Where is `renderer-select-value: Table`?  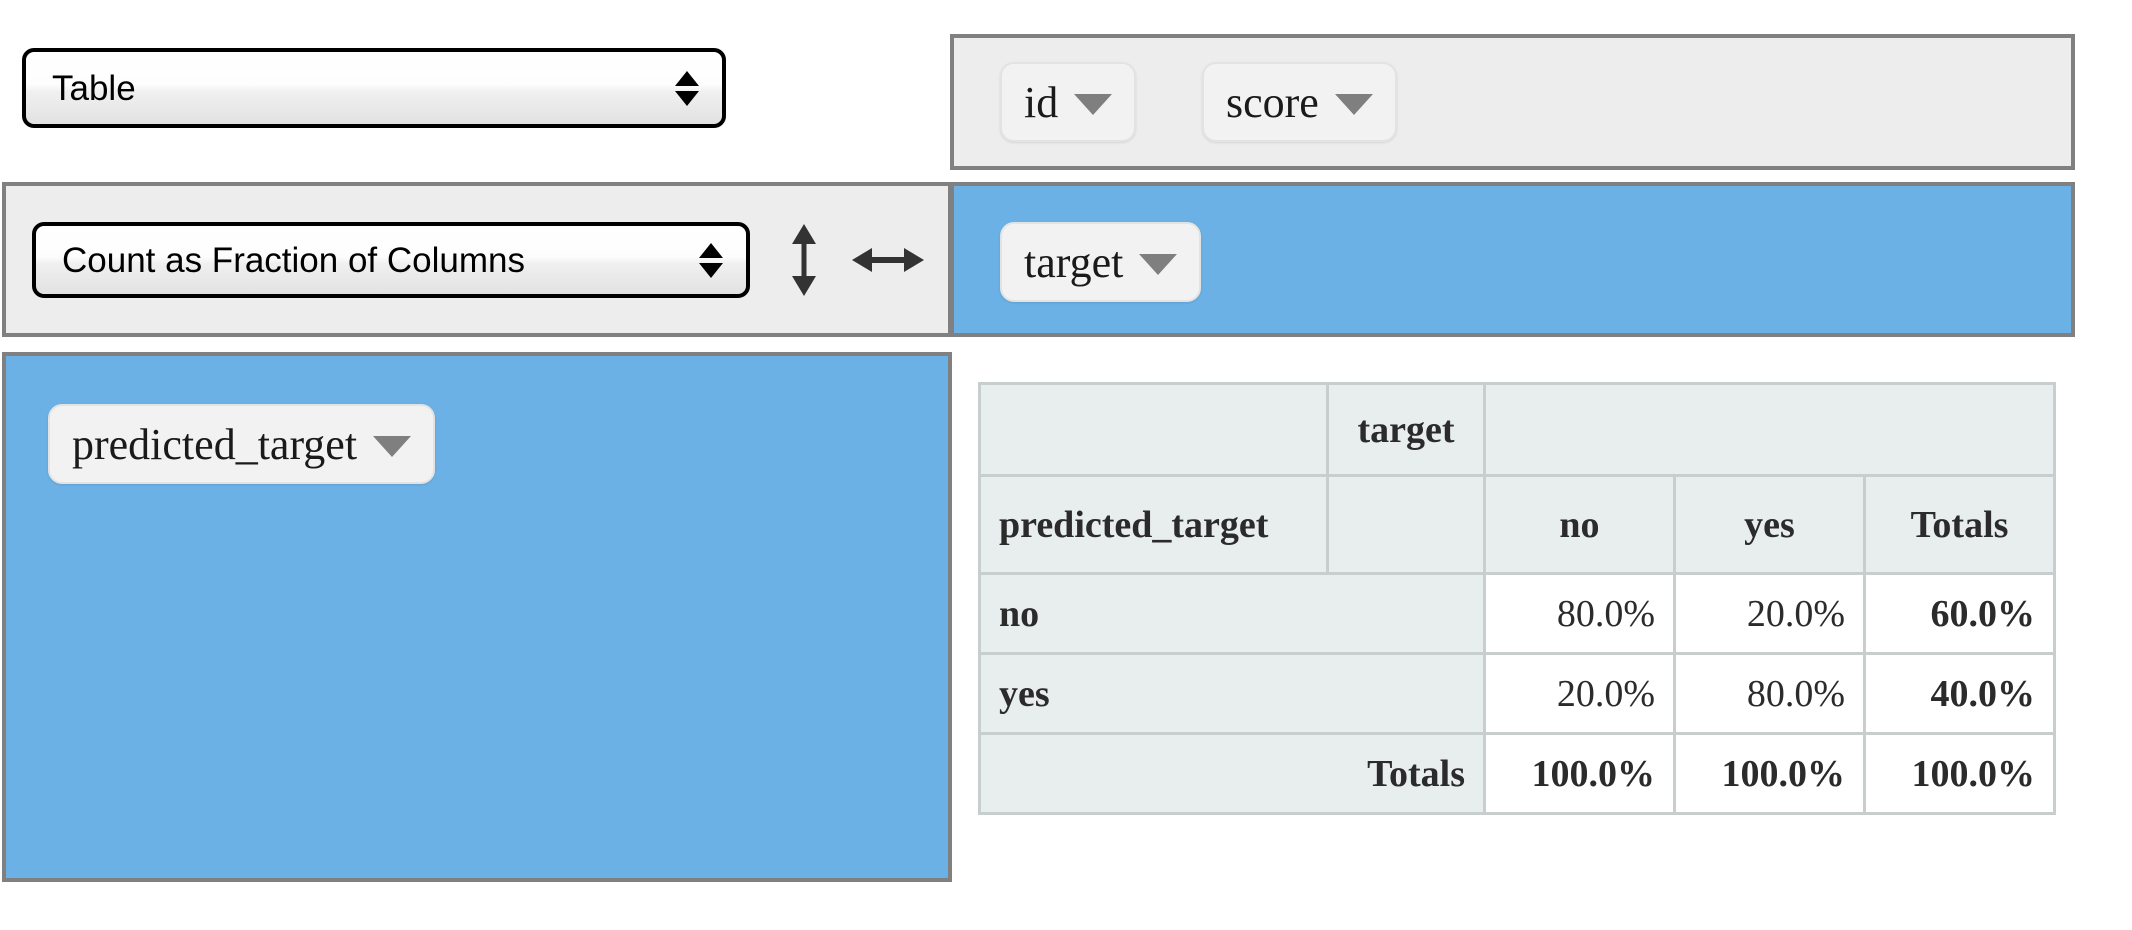 renderer-select-value: Table is located at coordinates (94, 88).